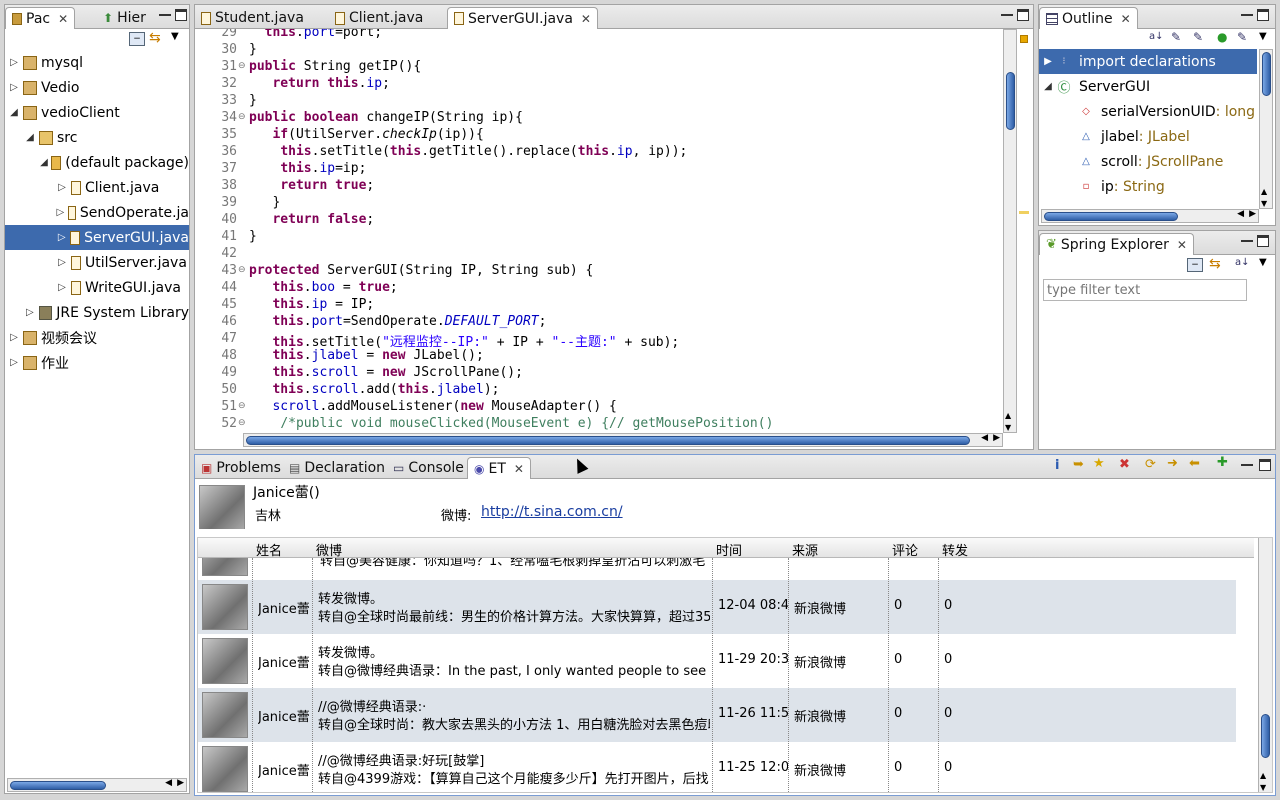 The height and width of the screenshot is (800, 1280). What do you see at coordinates (522, 18) in the screenshot?
I see `tab-servergui-java: ServerGUI.java ✕` at bounding box center [522, 18].